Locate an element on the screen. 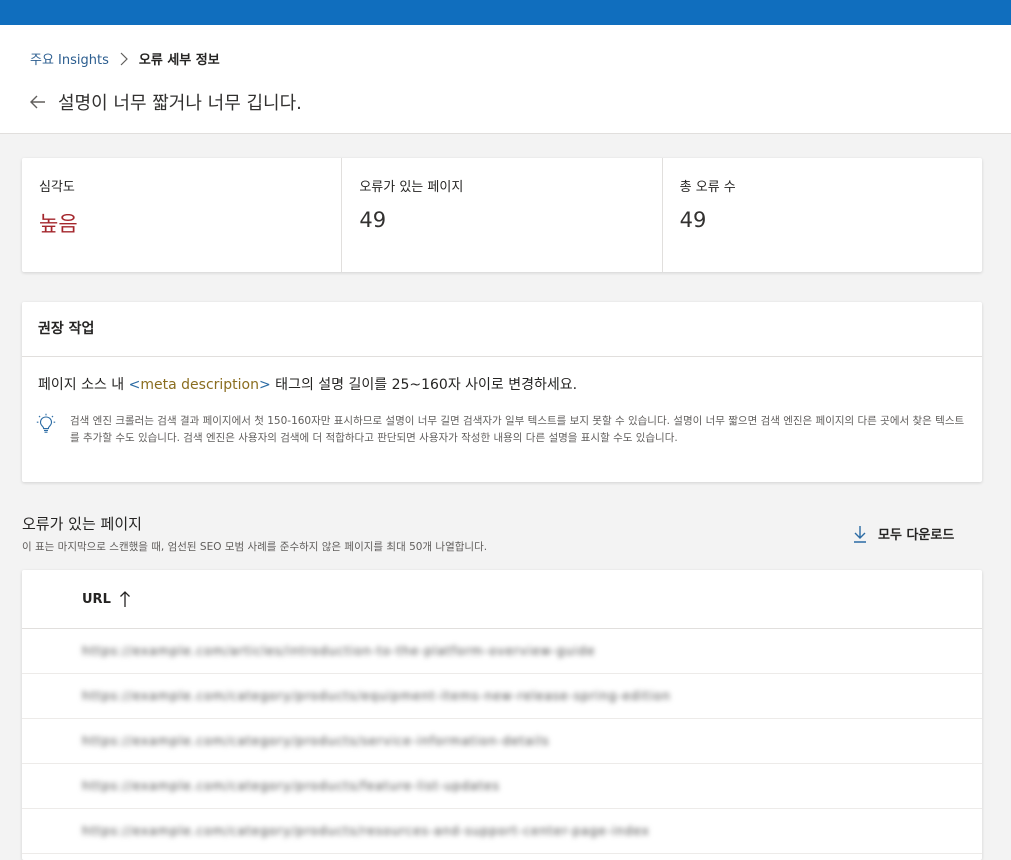 This screenshot has width=1011, height=860. rec-text-before: 페이지 소스 내 is located at coordinates (83, 385).